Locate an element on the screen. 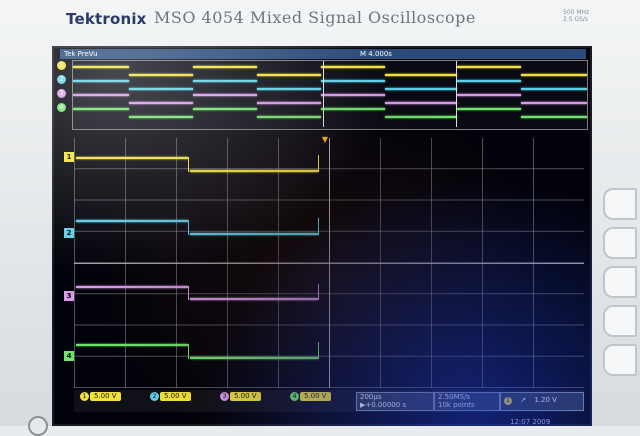 The height and width of the screenshot is (436, 640). model-label: MSO 4054 Mixed Signal Oscilloscope is located at coordinates (315, 17).